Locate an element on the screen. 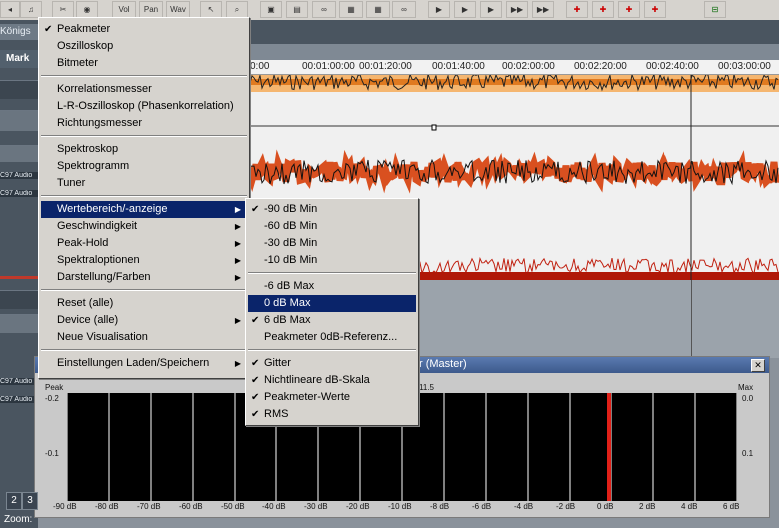 Image resolution: width=779 pixels, height=528 pixels. right-val-top: 0.0 is located at coordinates (748, 398).